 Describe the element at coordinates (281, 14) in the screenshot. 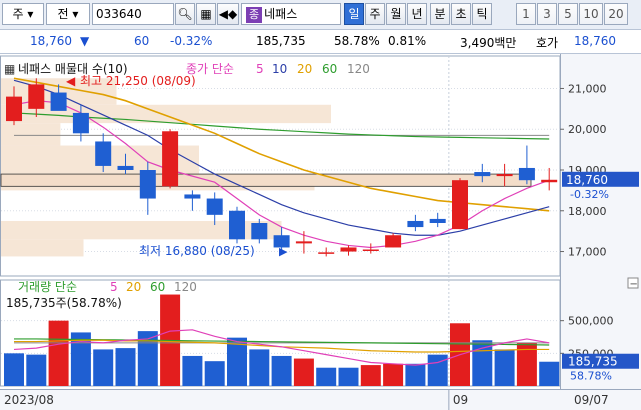

I see `stock-name: 네패스` at that location.